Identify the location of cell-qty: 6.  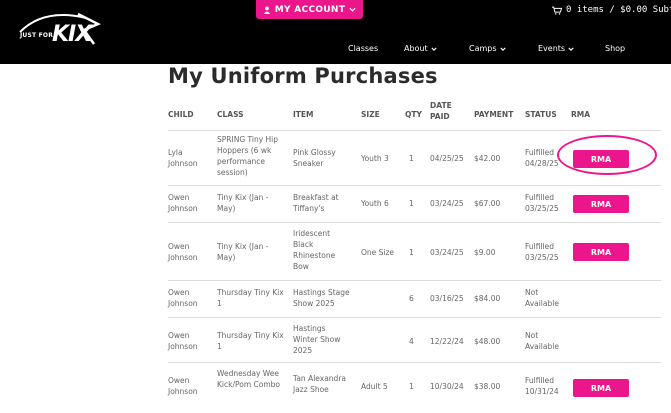
(411, 298).